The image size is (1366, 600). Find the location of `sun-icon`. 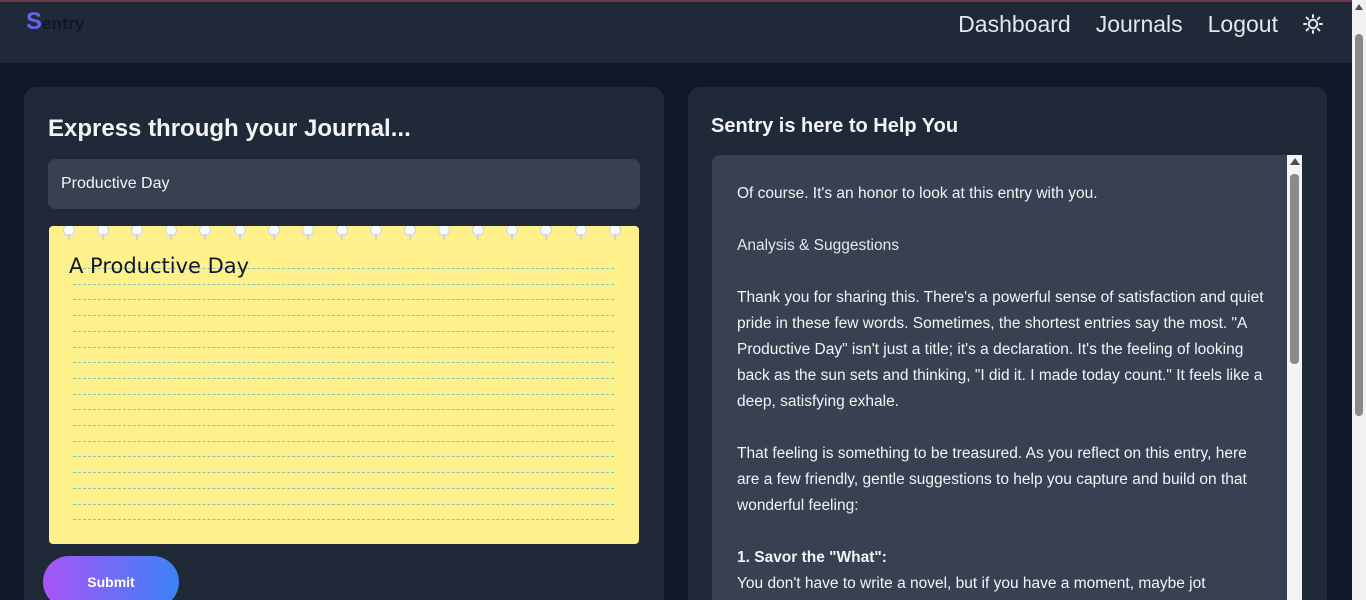

sun-icon is located at coordinates (1313, 24).